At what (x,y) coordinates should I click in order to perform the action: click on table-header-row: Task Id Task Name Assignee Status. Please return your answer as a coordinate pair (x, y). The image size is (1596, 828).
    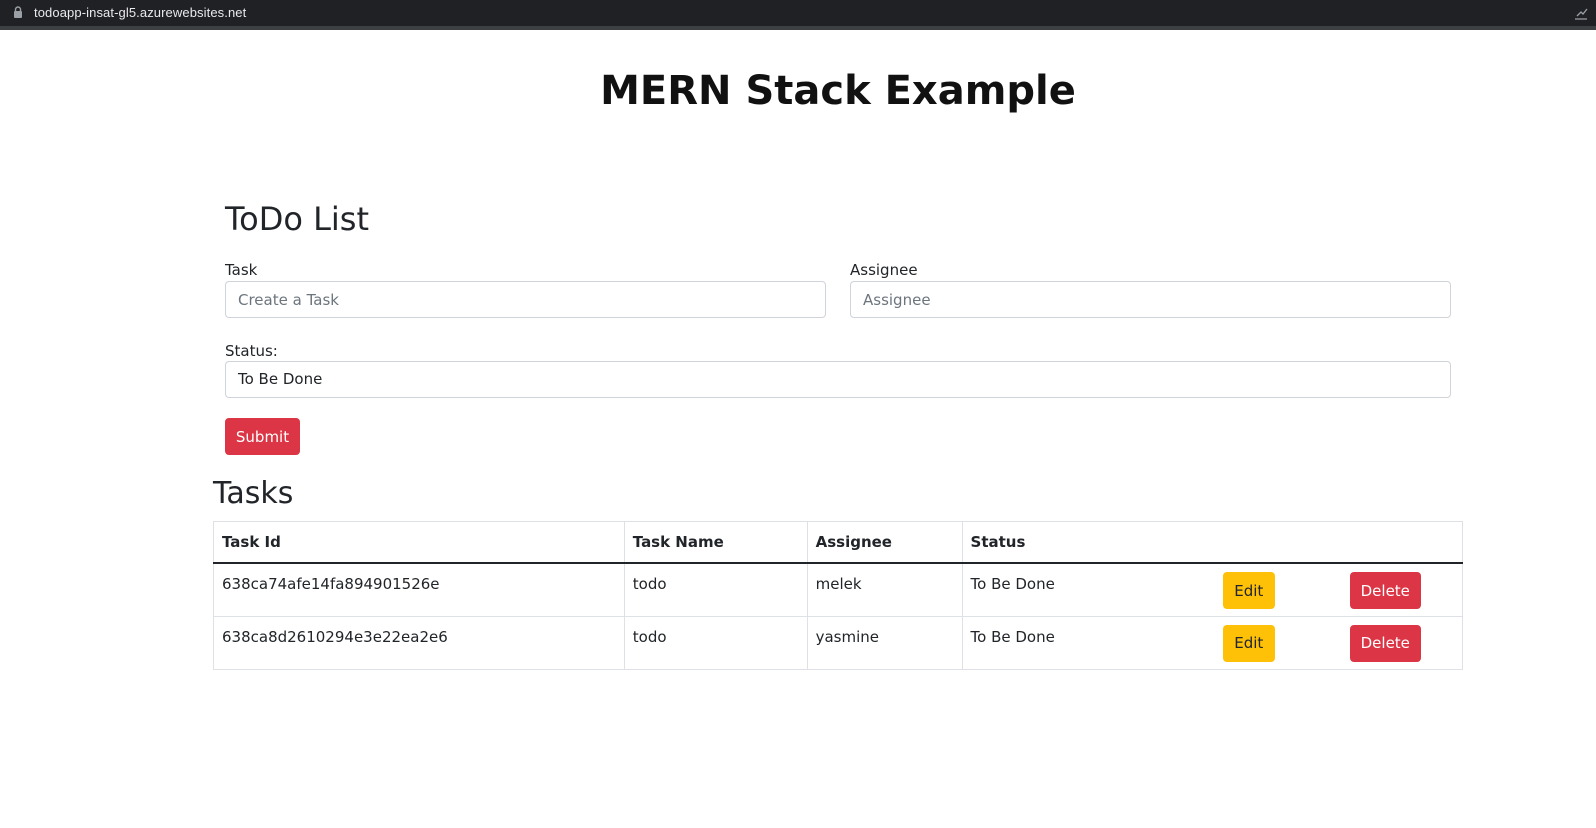
    Looking at the image, I should click on (838, 542).